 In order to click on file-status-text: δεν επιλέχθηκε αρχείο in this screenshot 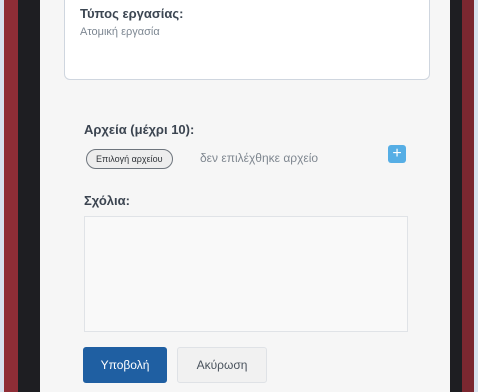, I will do `click(259, 158)`.